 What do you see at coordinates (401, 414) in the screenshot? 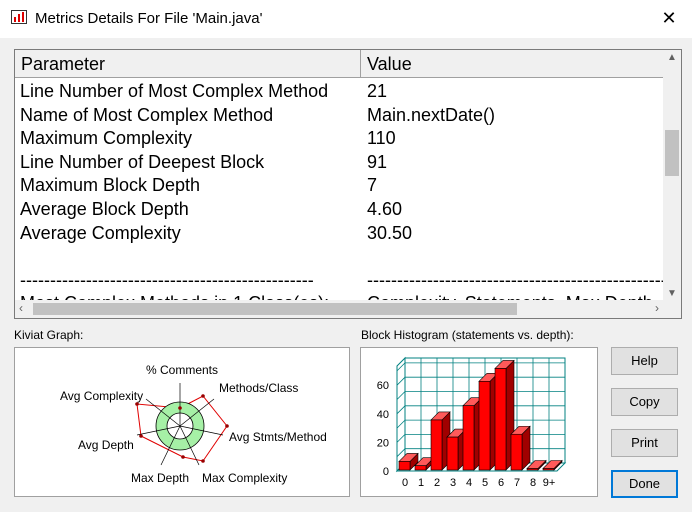
I see `histogram-side-wall` at bounding box center [401, 414].